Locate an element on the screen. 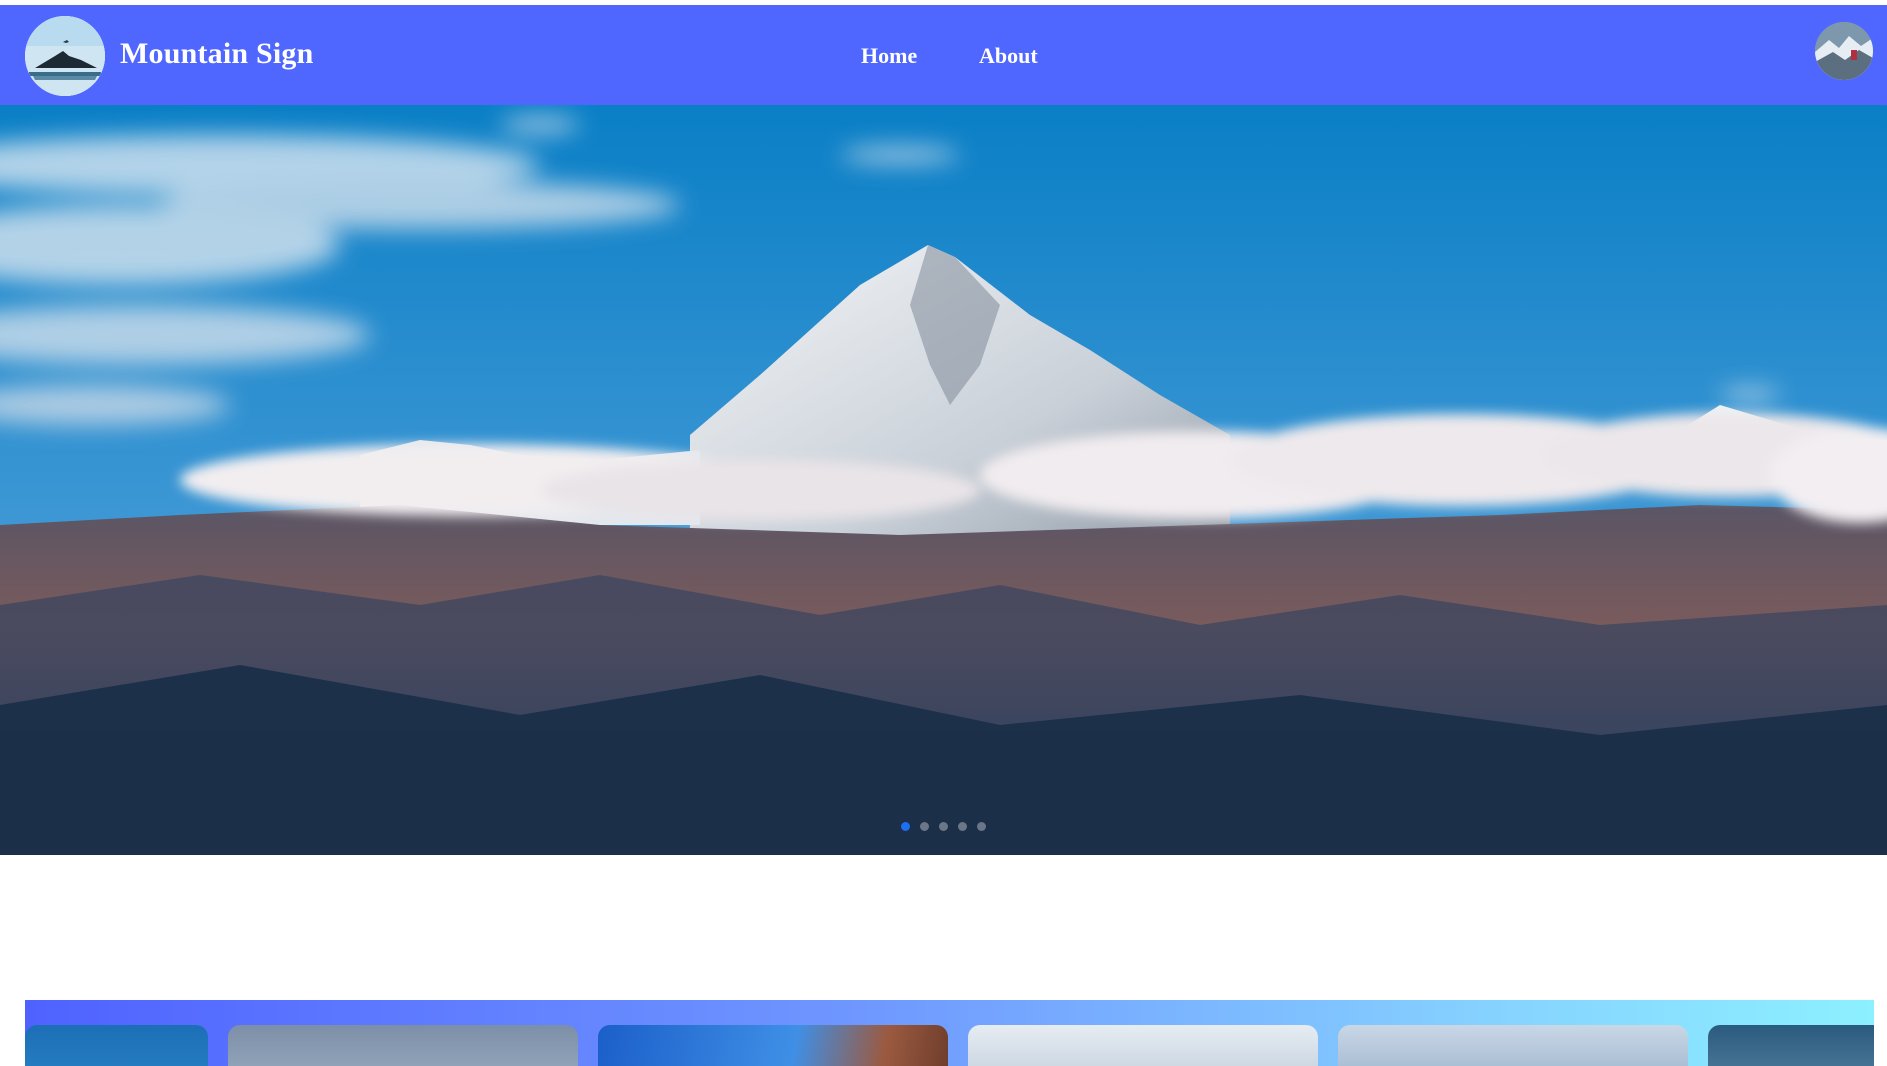 The width and height of the screenshot is (1887, 1066). nav-home-link: Home is located at coordinates (889, 56).